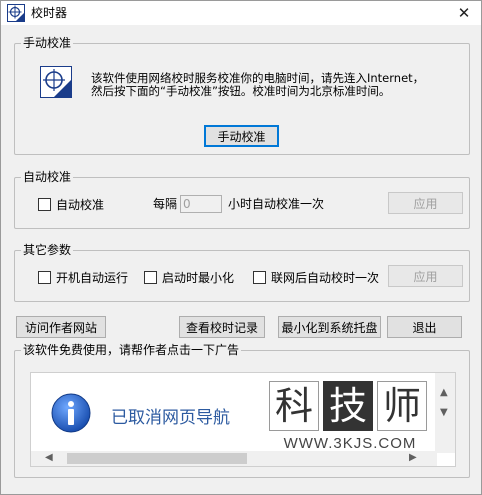  Describe the element at coordinates (44, 204) in the screenshot. I see `auto-calibrate-checkbox-box` at that location.